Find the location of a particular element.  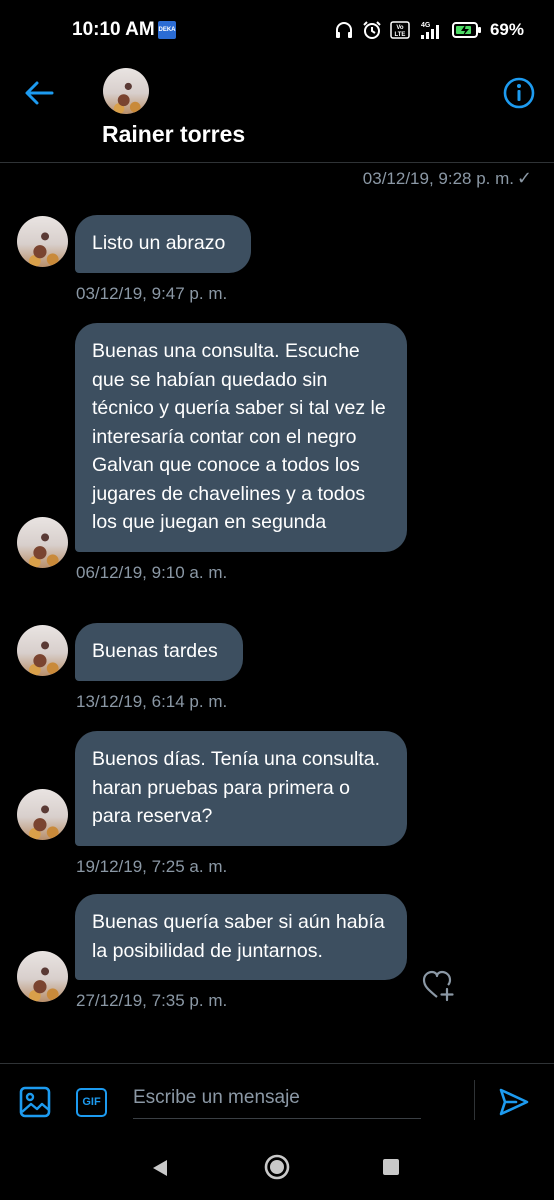

contact-avatar is located at coordinates (126, 91).